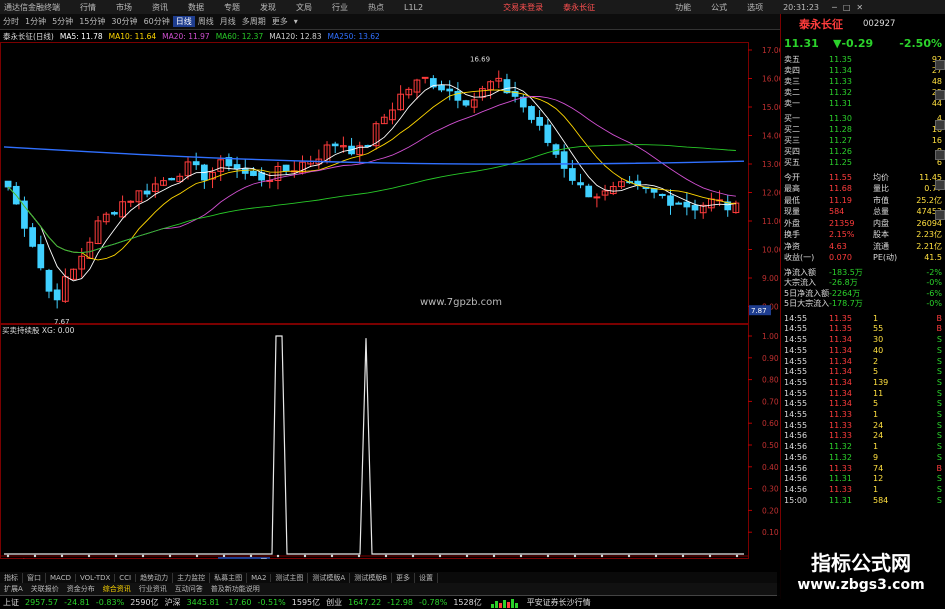  What do you see at coordinates (719, 7) in the screenshot?
I see `menu-formula: 公式` at bounding box center [719, 7].